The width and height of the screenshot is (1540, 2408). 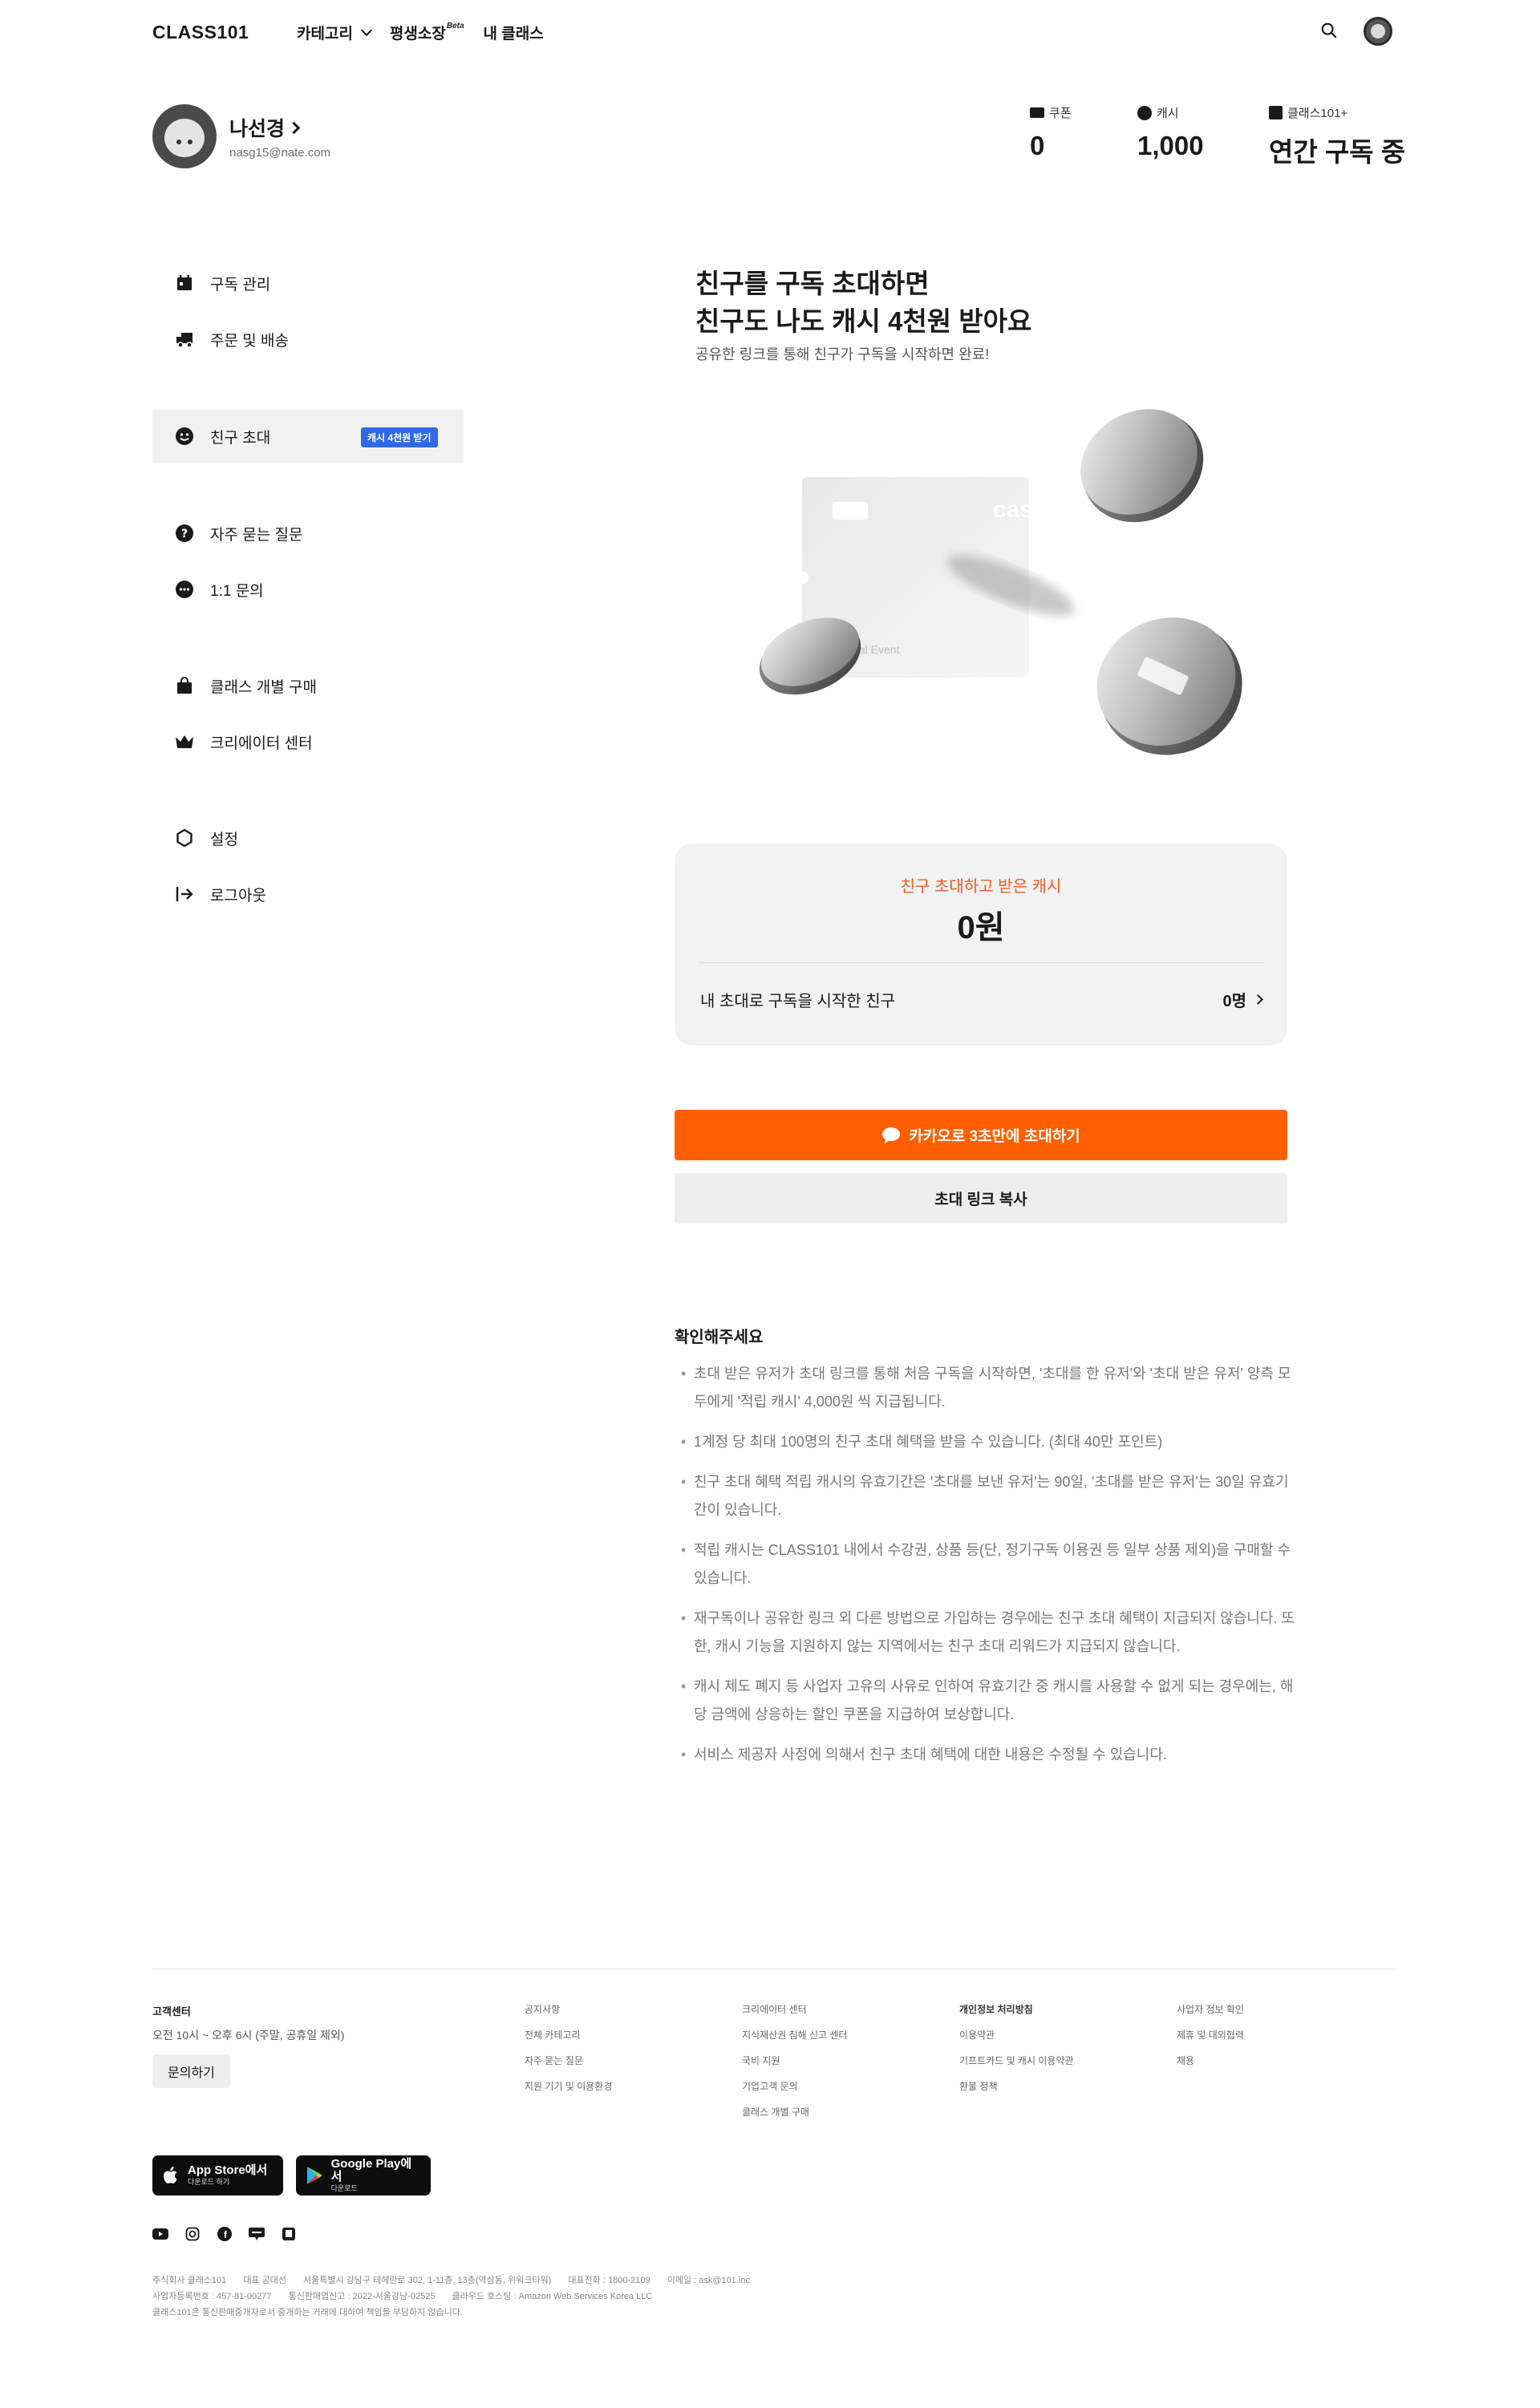 What do you see at coordinates (371, 2170) in the screenshot?
I see `google-play-main: Google Play에서` at bounding box center [371, 2170].